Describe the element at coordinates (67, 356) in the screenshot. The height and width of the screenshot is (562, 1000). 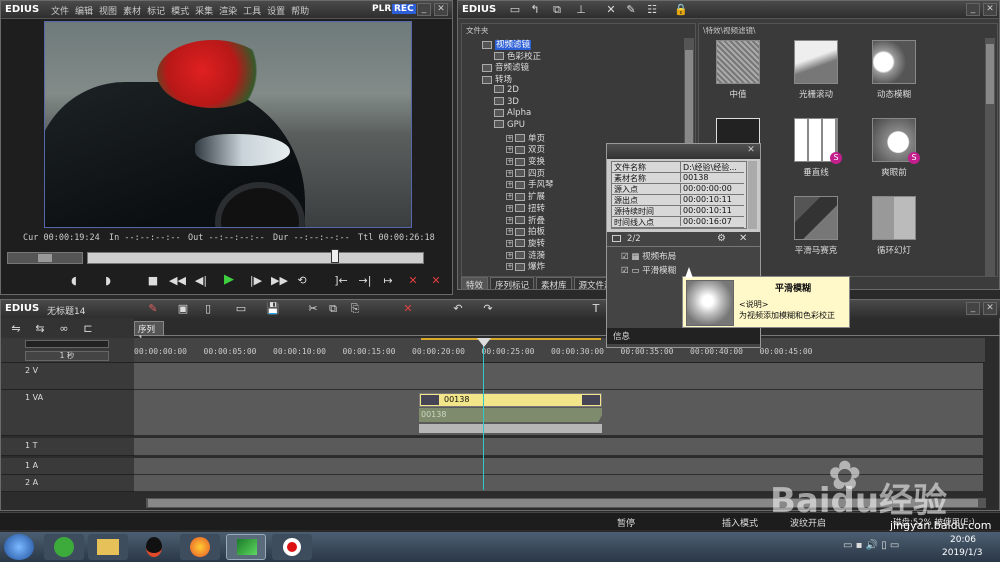
I see `zoom-select: 1 秒` at that location.